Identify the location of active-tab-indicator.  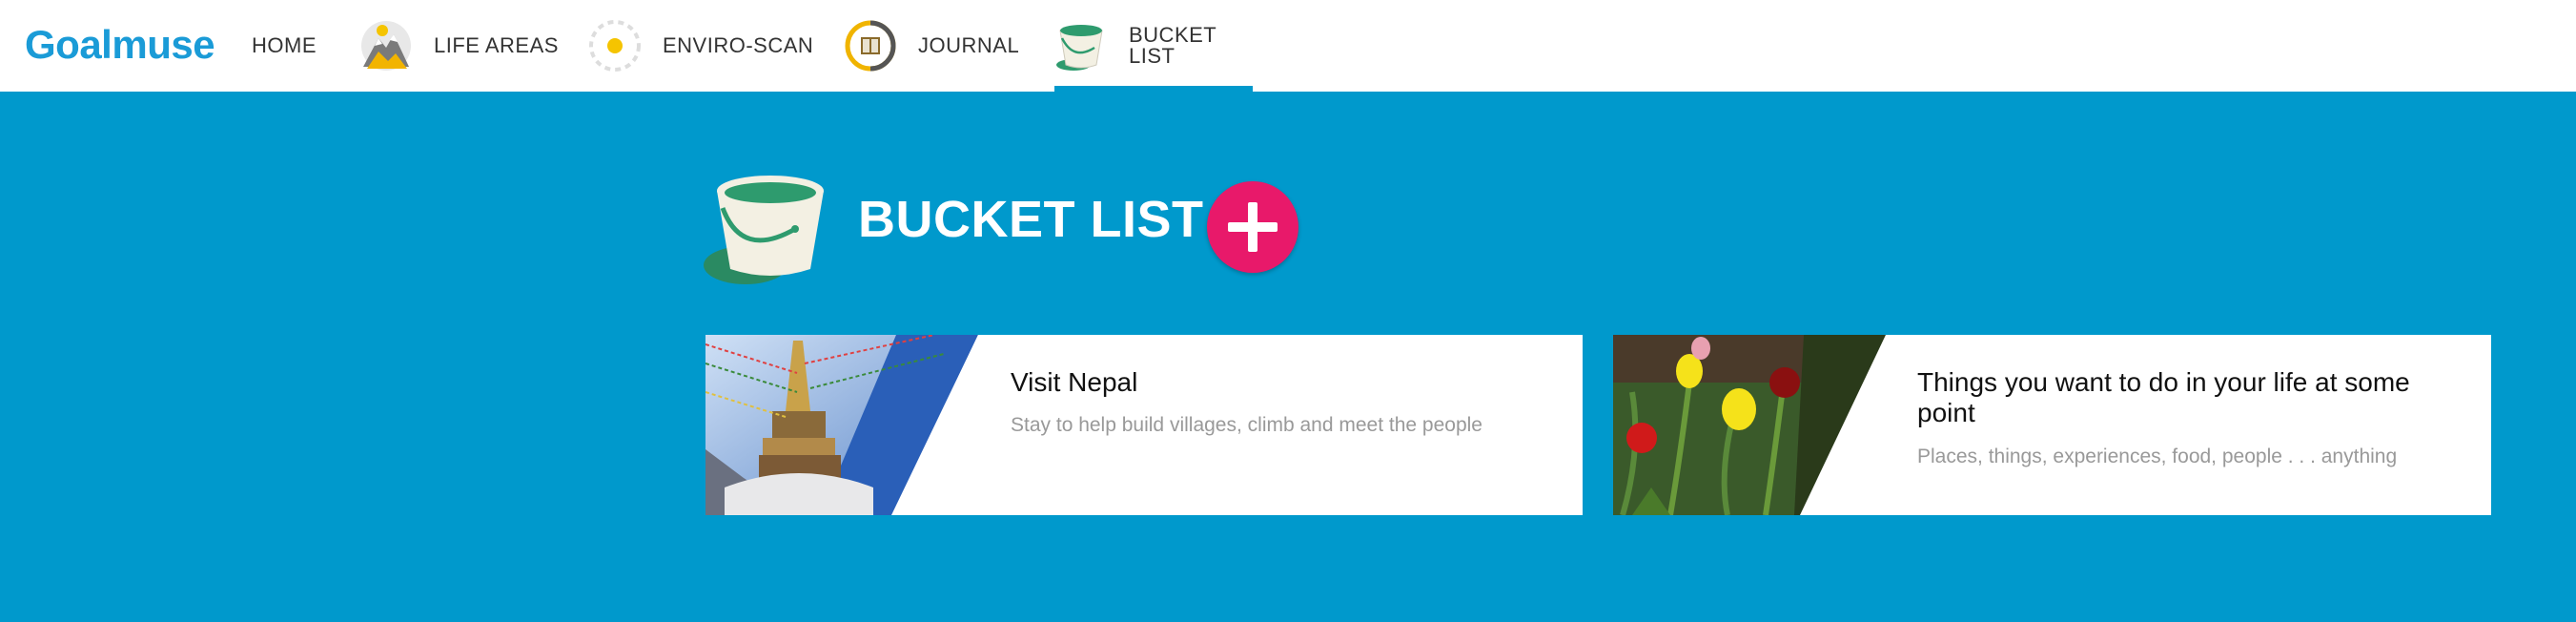
(1153, 89).